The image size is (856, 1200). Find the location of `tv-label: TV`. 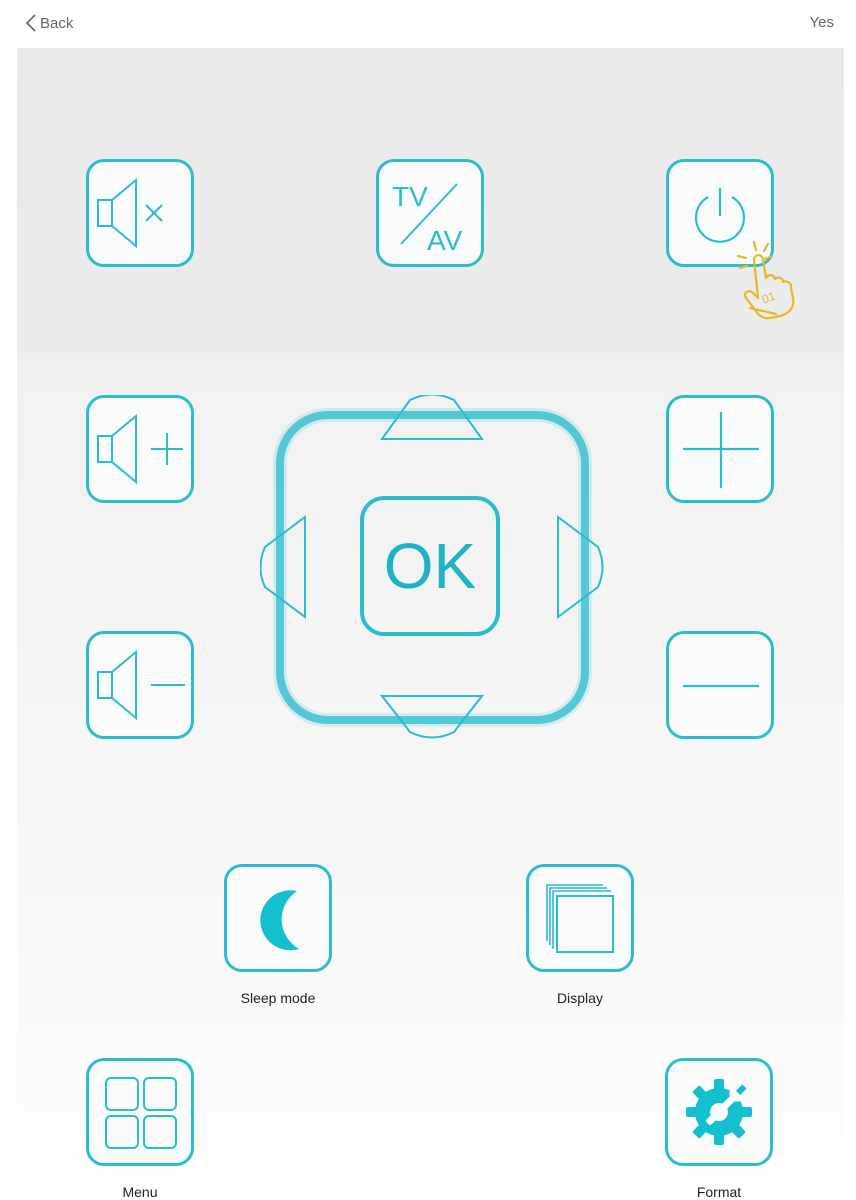

tv-label: TV is located at coordinates (410, 196).